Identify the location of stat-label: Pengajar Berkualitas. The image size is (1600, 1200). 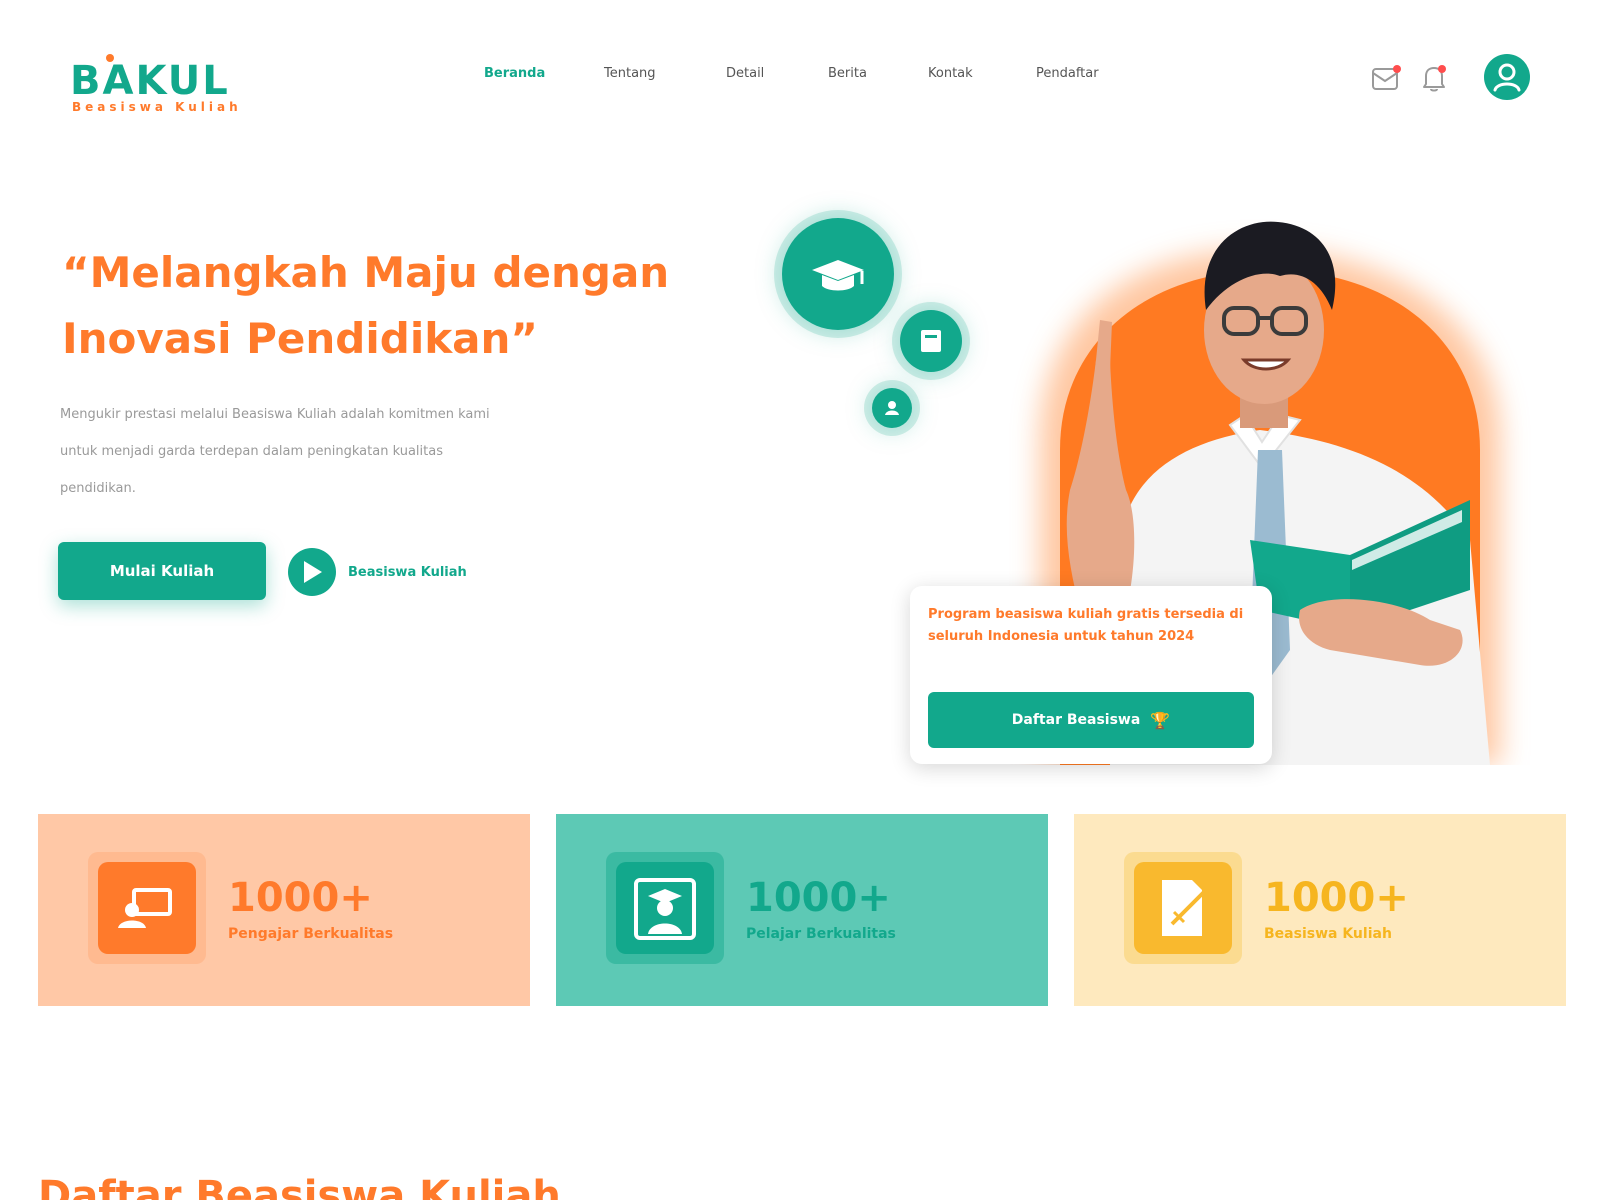
(311, 934).